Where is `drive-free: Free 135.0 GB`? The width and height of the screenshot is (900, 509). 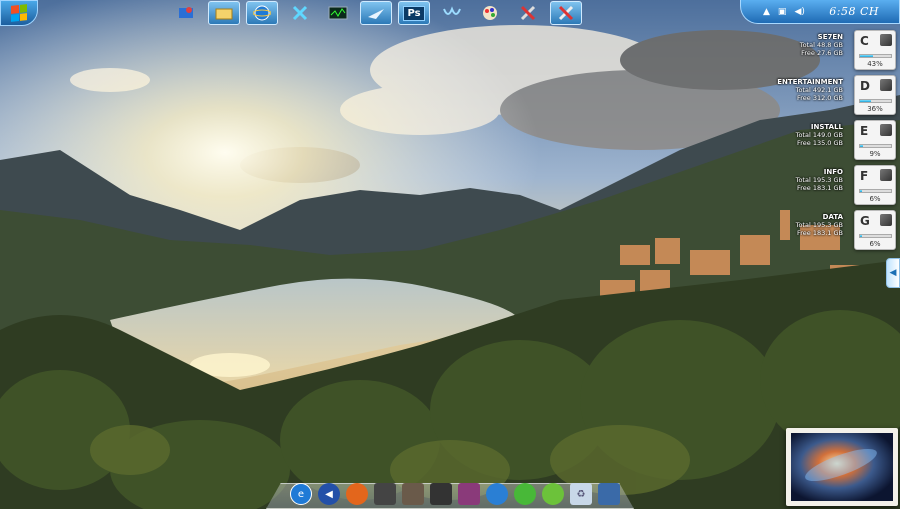
drive-free: Free 135.0 GB is located at coordinates (819, 143).